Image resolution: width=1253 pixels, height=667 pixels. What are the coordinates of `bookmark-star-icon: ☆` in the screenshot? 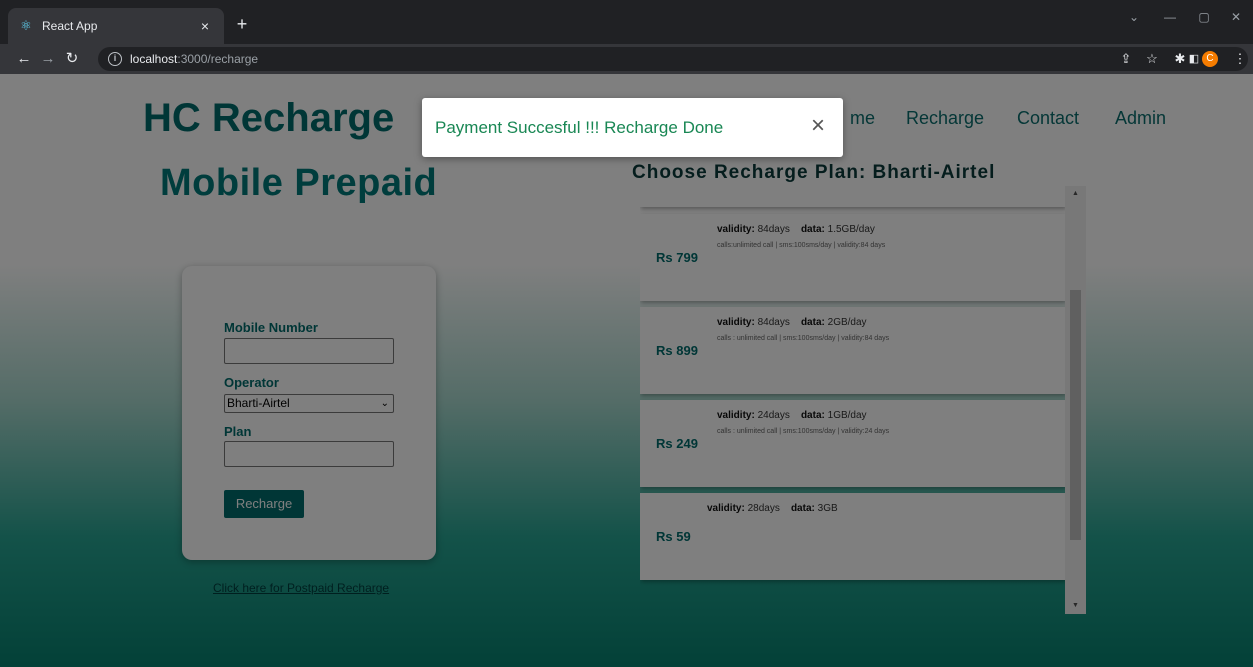 It's located at (1152, 59).